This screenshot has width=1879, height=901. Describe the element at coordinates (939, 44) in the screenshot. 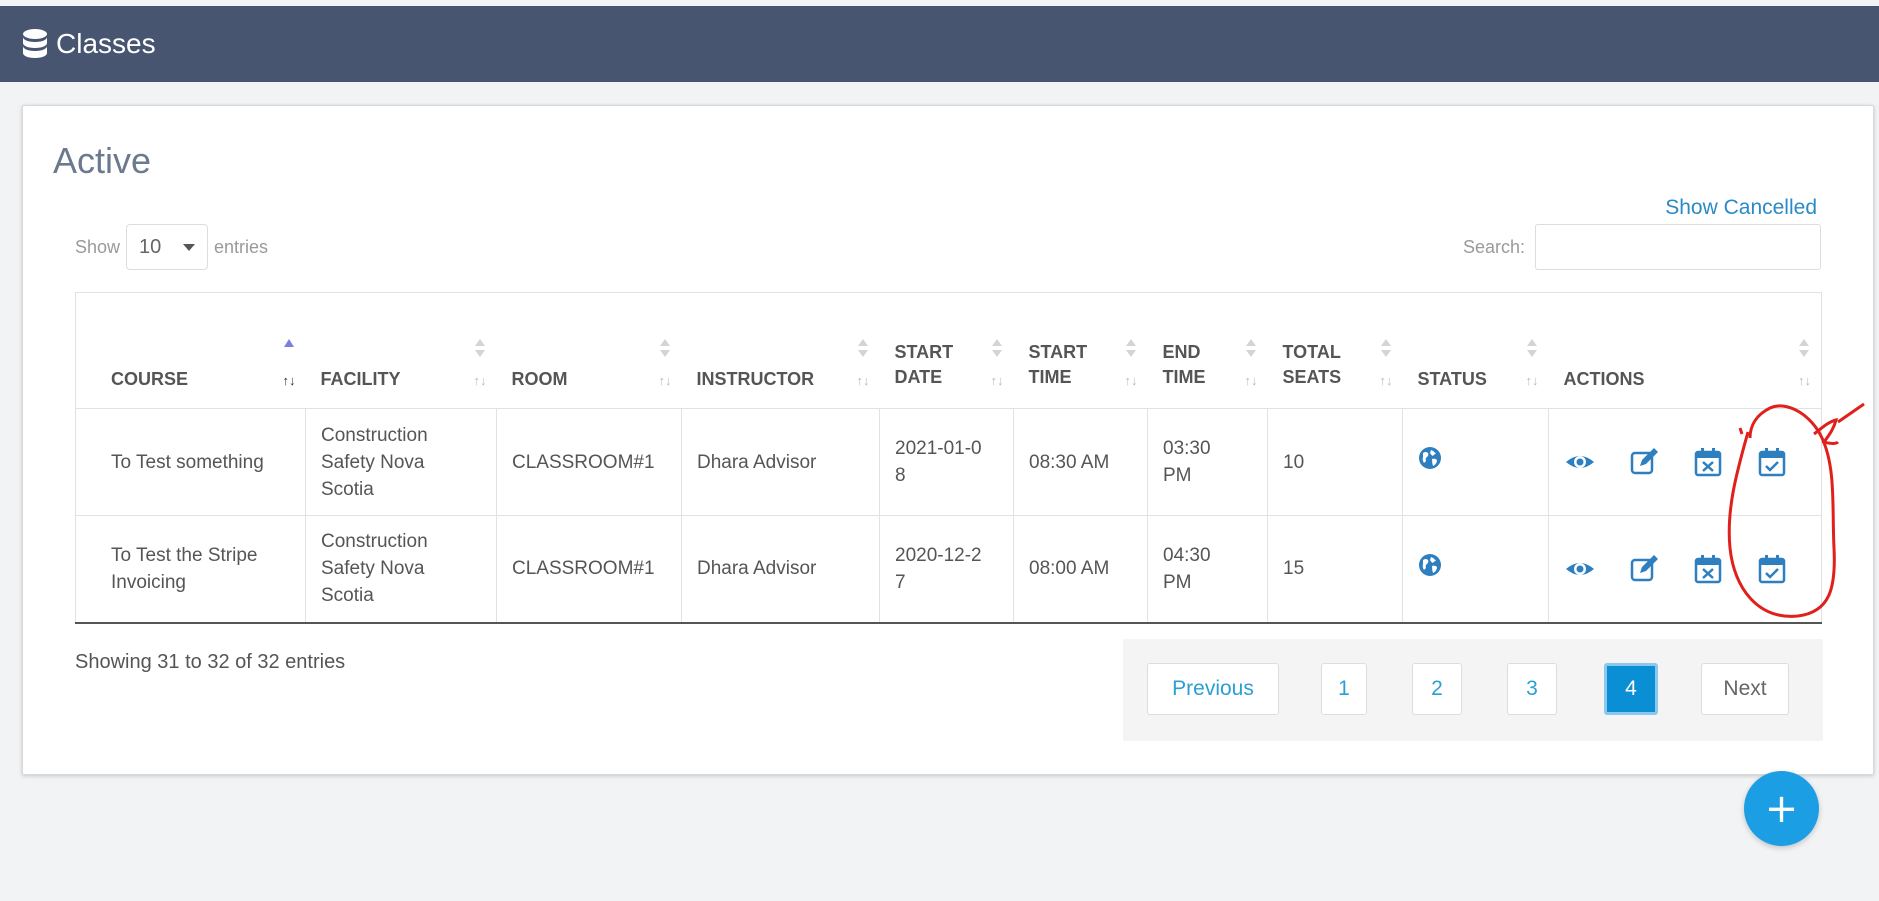

I see `app-header: Classes` at that location.